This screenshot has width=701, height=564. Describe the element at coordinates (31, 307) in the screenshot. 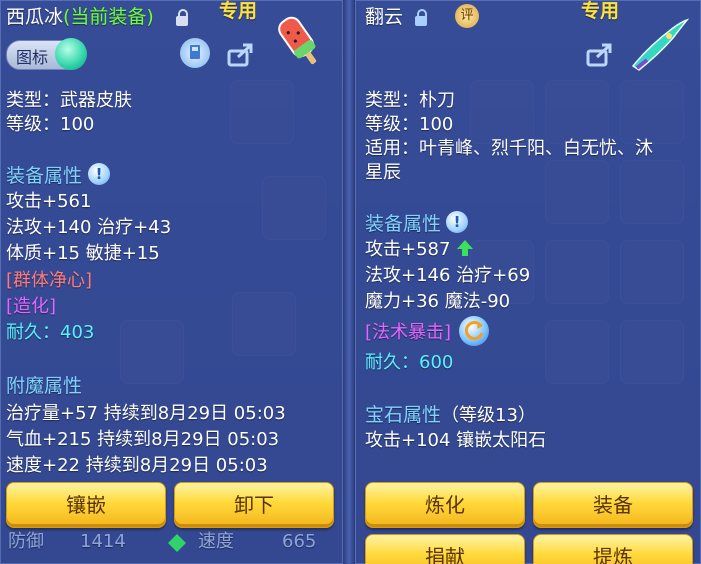

I see `skill-tag: [造化]` at that location.